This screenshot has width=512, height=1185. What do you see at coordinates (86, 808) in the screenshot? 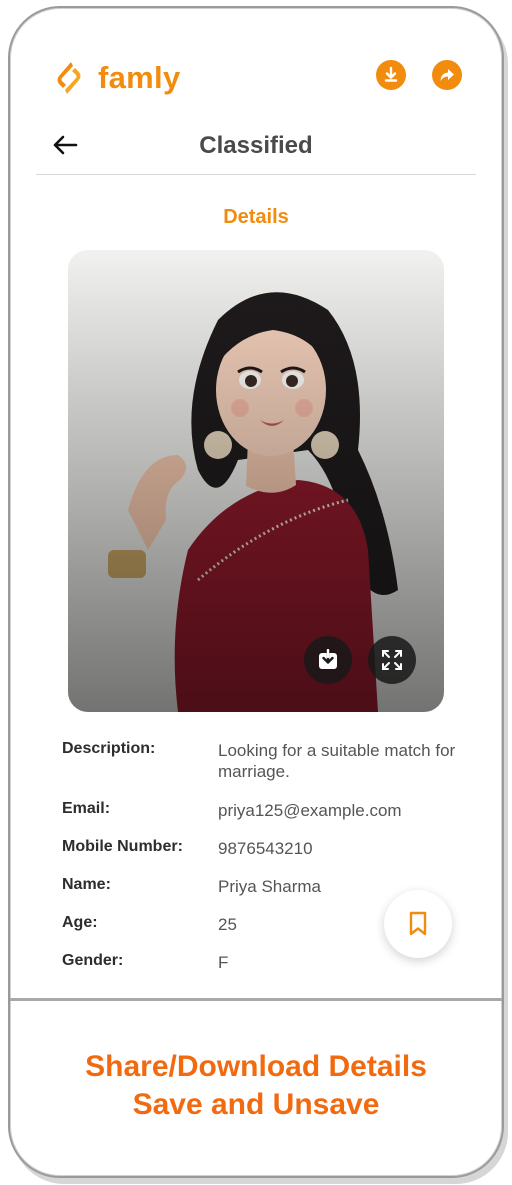
I see `email-label: Email:` at bounding box center [86, 808].